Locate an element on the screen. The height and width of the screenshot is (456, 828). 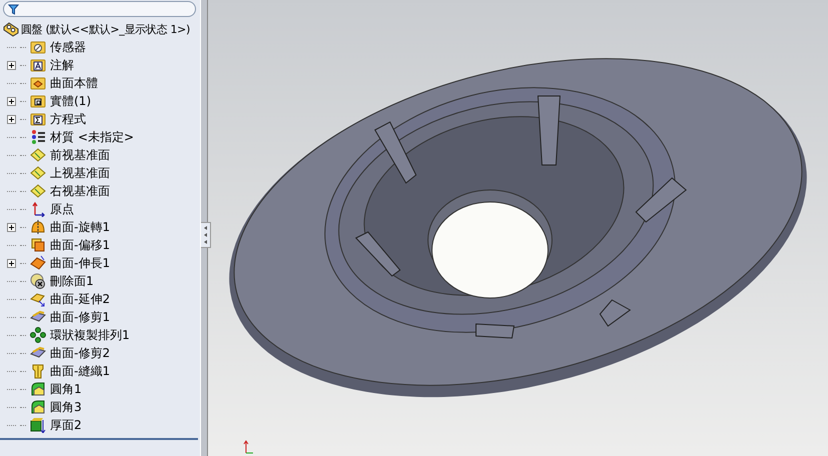
collapse-handle is located at coordinates (206, 235).